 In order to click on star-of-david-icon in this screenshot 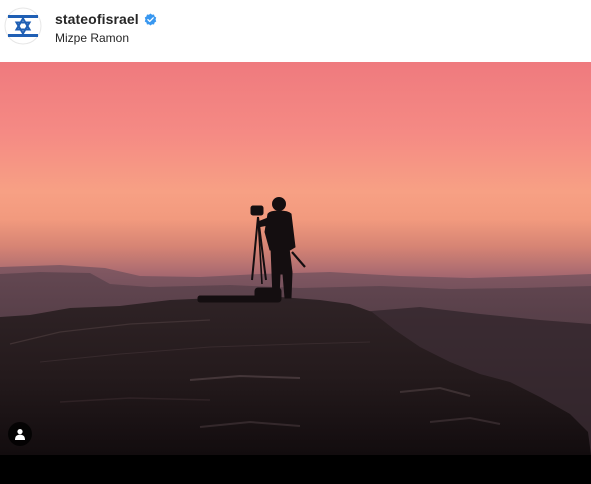, I will do `click(23, 26)`.